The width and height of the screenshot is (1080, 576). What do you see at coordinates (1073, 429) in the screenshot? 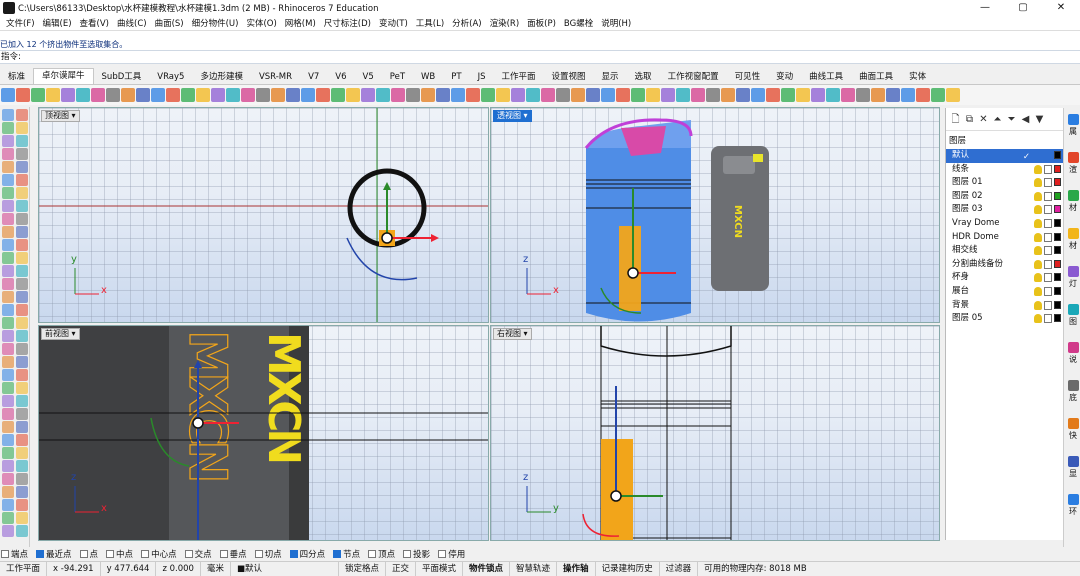
I see `panel-tab-8: 快` at bounding box center [1073, 429].